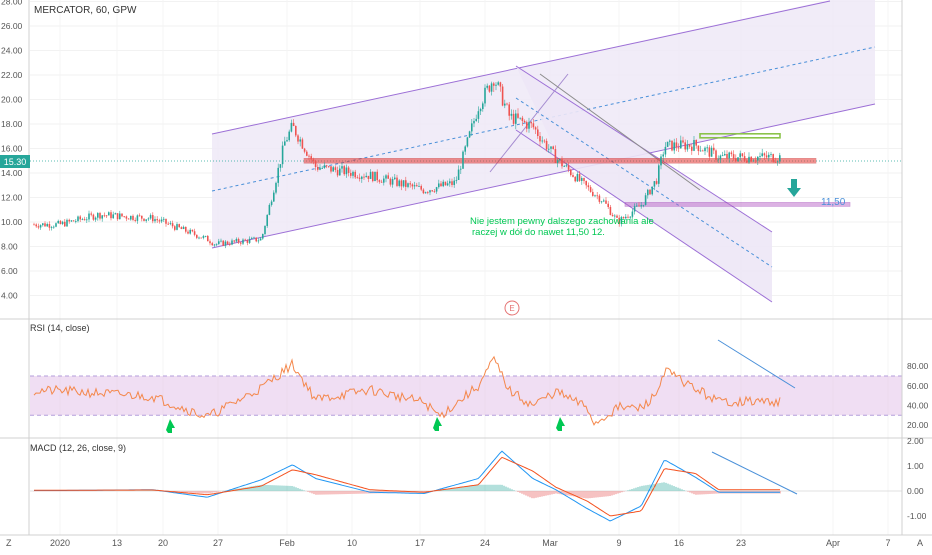  Describe the element at coordinates (737, 204) in the screenshot. I see `target-zone` at that location.